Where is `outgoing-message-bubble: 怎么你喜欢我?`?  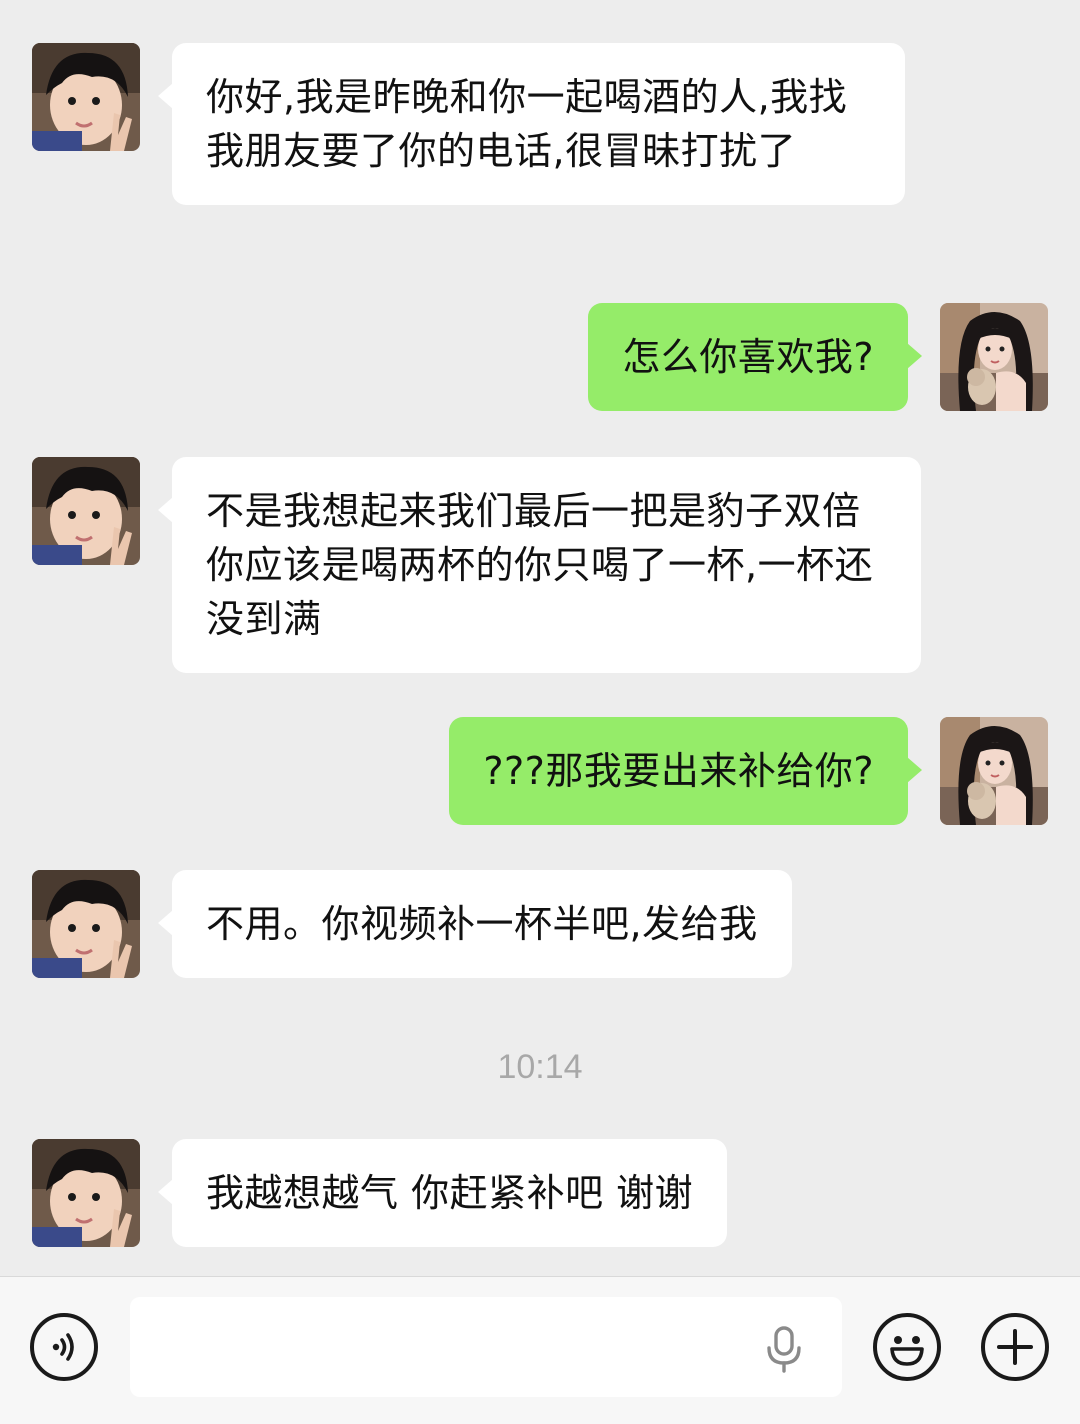 outgoing-message-bubble: 怎么你喜欢我? is located at coordinates (755, 357).